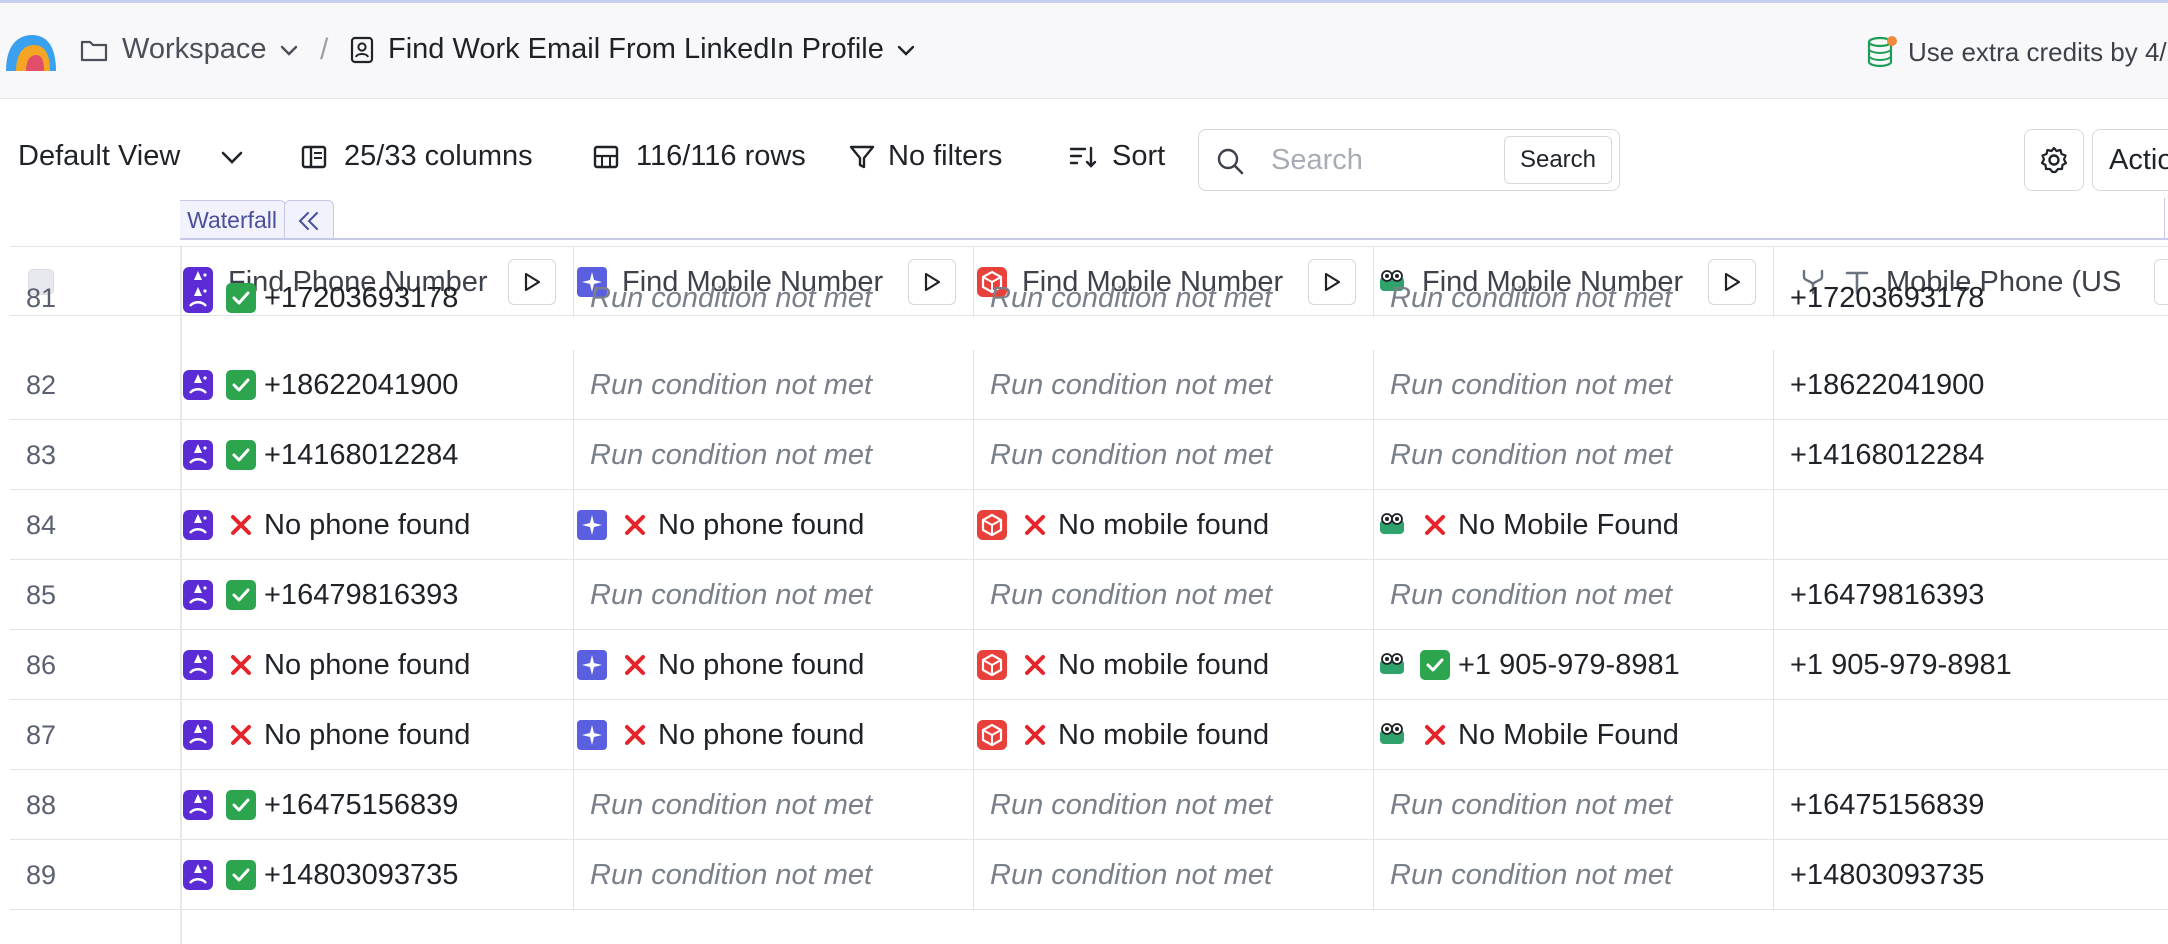 Image resolution: width=2168 pixels, height=944 pixels. Describe the element at coordinates (1381, 160) in the screenshot. I see `search-input` at that location.